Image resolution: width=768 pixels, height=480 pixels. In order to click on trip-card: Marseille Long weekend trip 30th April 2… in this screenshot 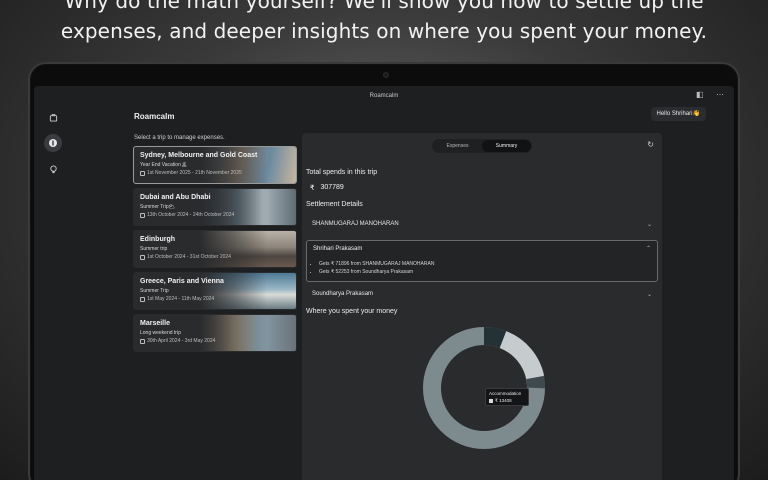, I will do `click(215, 333)`.